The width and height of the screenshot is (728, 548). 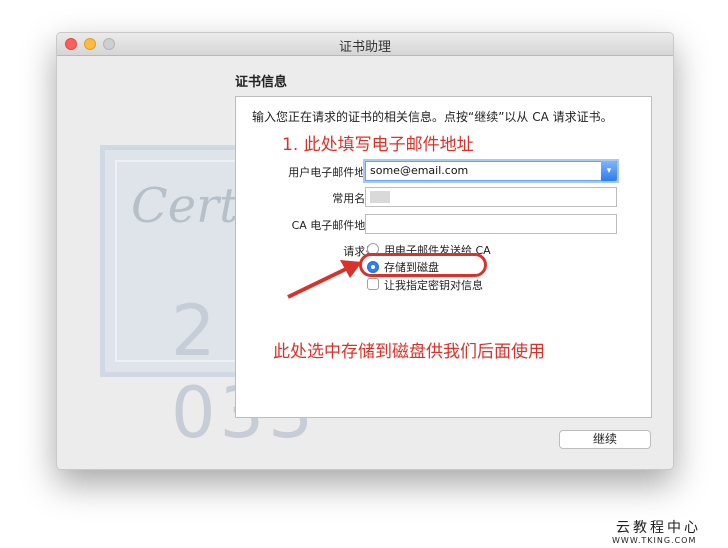 What do you see at coordinates (324, 279) in the screenshot?
I see `annotation-arrow` at bounding box center [324, 279].